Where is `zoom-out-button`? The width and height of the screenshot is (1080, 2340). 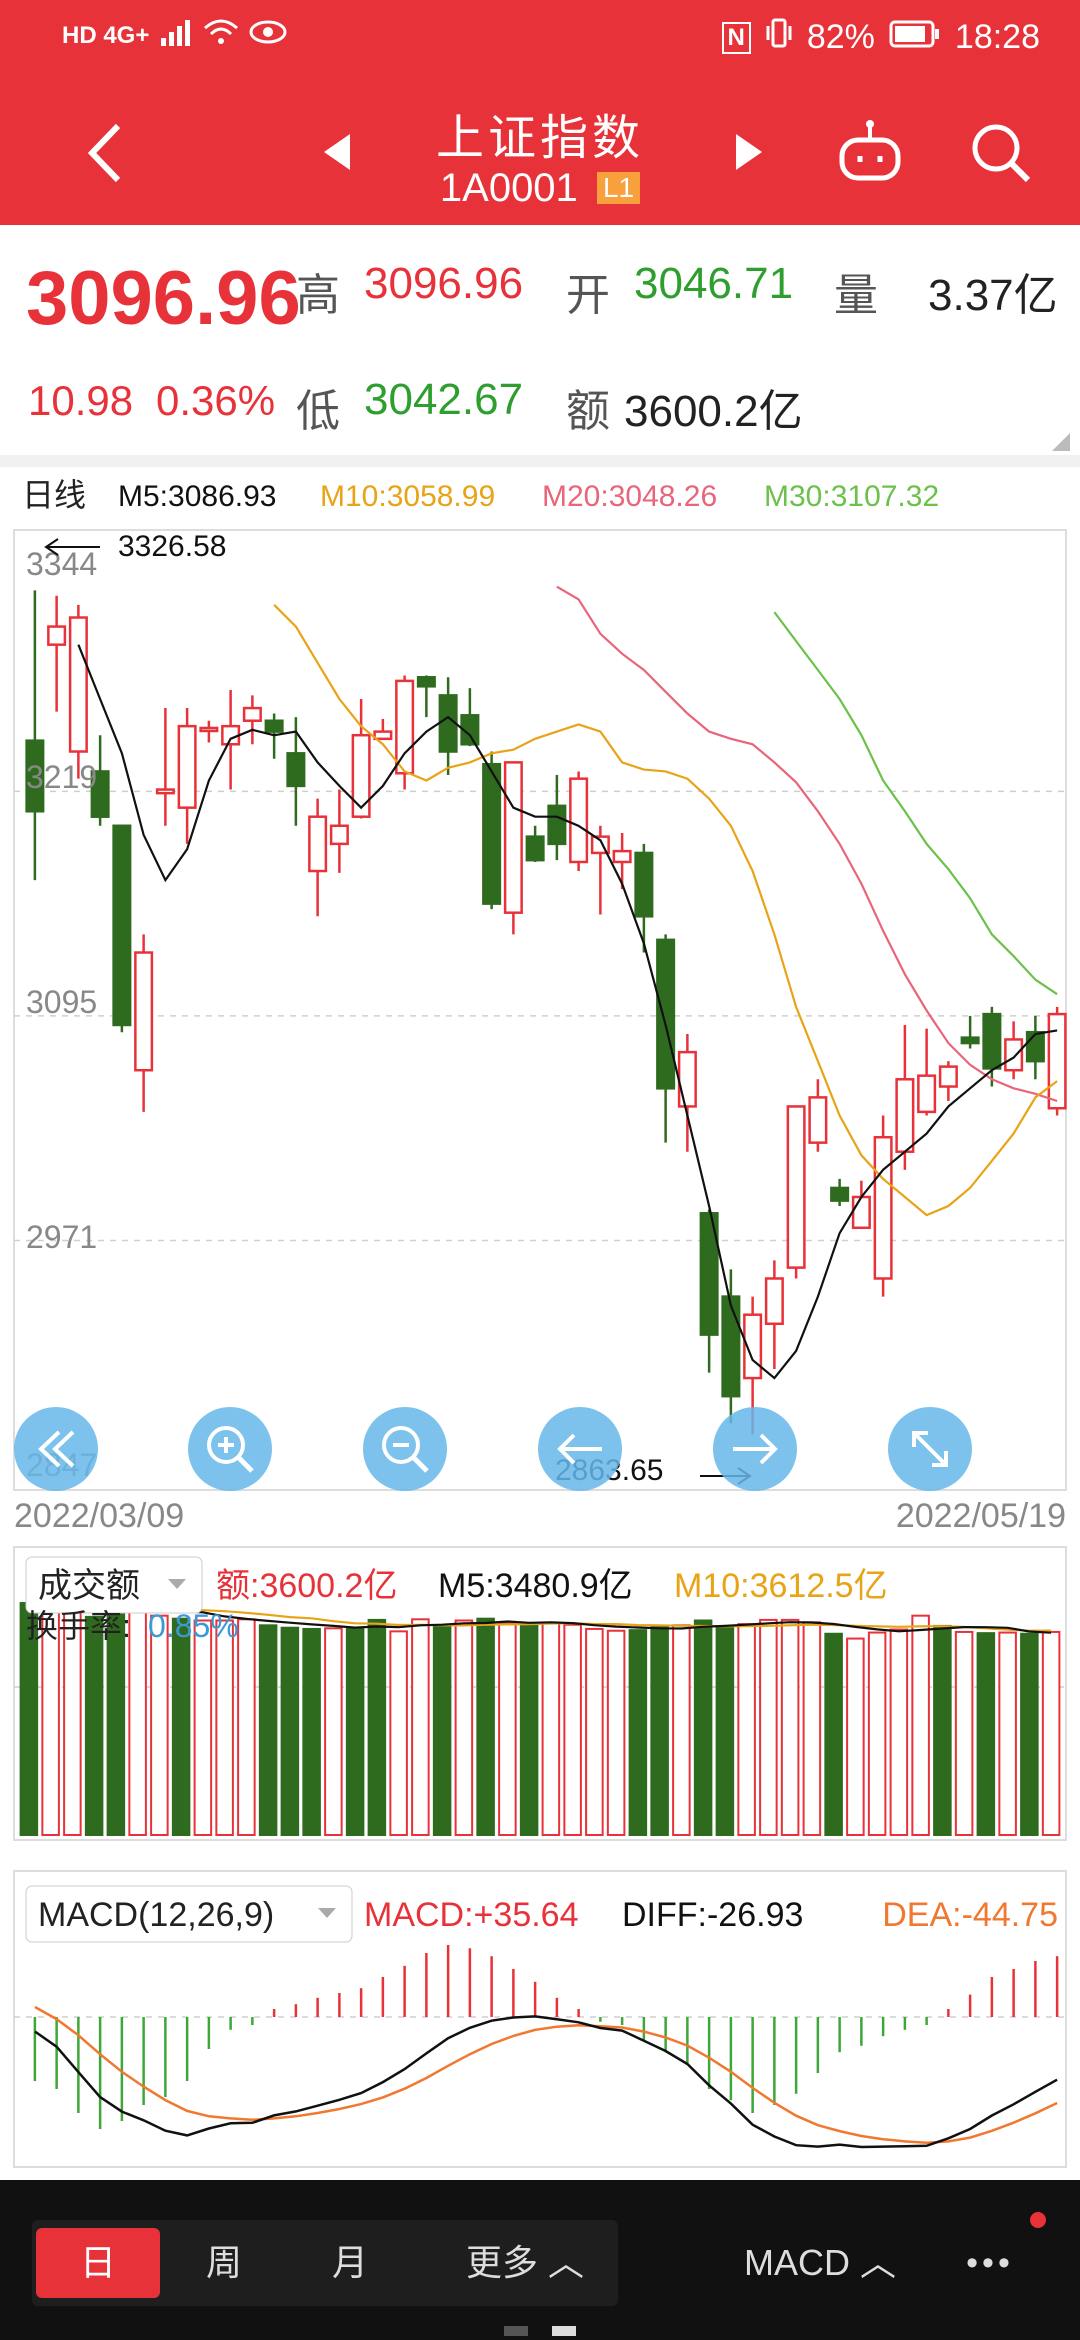
zoom-out-button is located at coordinates (405, 1449).